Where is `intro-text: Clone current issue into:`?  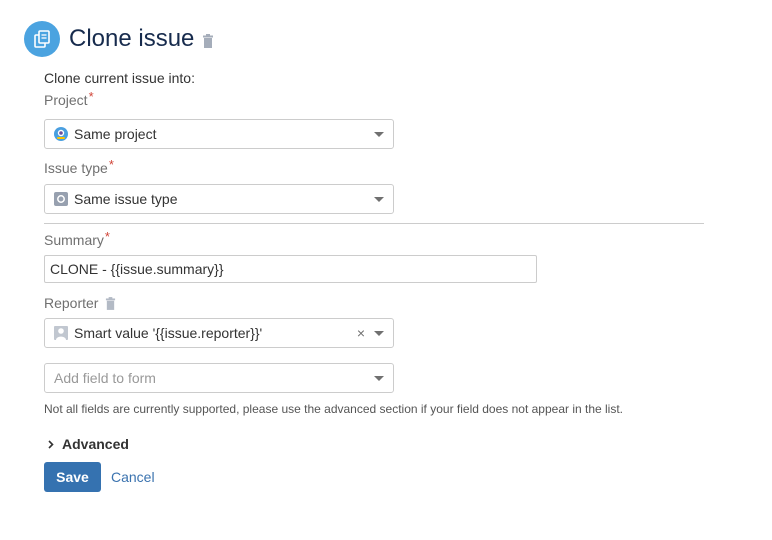
intro-text: Clone current issue into: is located at coordinates (119, 78).